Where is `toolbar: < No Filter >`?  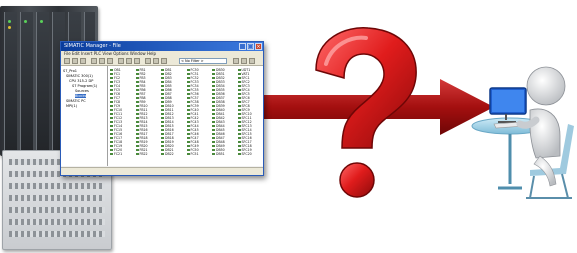 toolbar: < No Filter > is located at coordinates (162, 61).